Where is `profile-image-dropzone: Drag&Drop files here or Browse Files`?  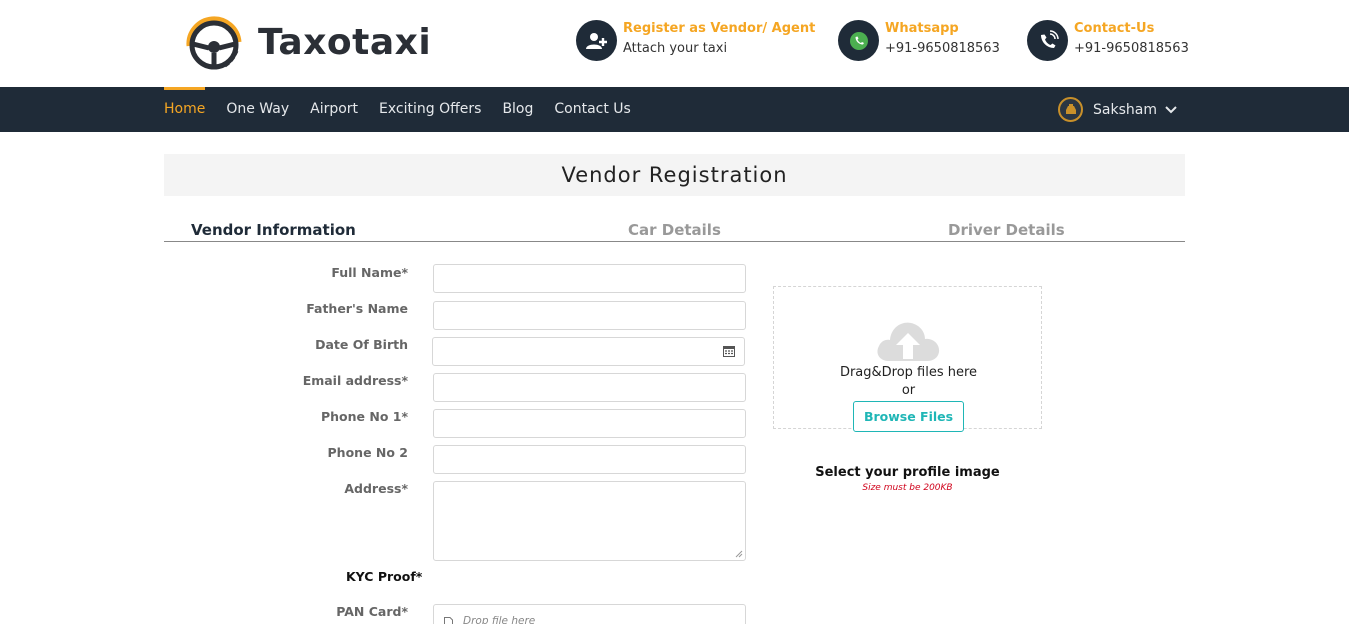 profile-image-dropzone: Drag&Drop files here or Browse Files is located at coordinates (907, 359).